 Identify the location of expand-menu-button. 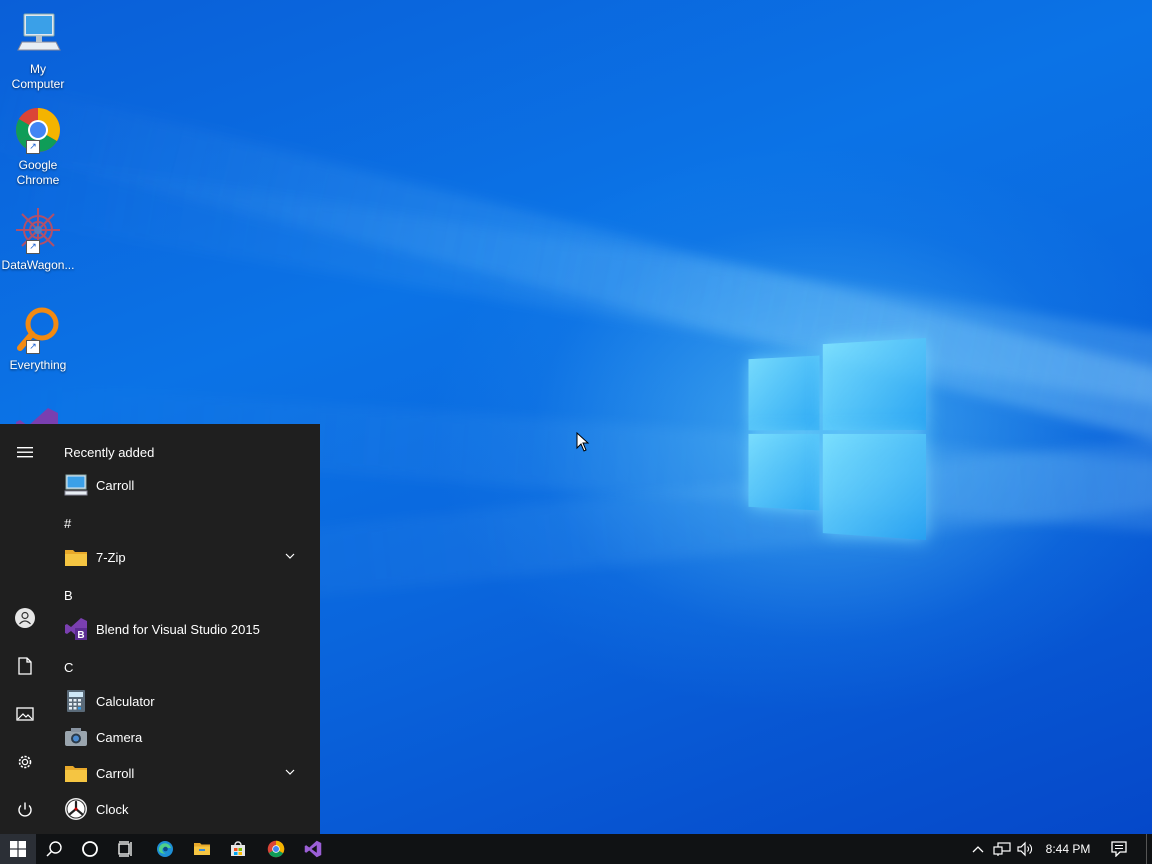
(25, 452).